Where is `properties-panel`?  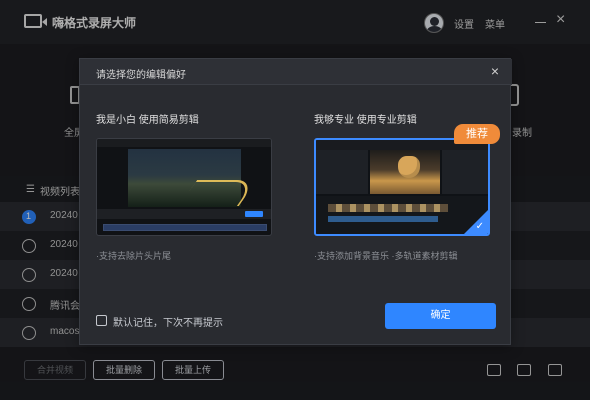 properties-panel is located at coordinates (465, 172).